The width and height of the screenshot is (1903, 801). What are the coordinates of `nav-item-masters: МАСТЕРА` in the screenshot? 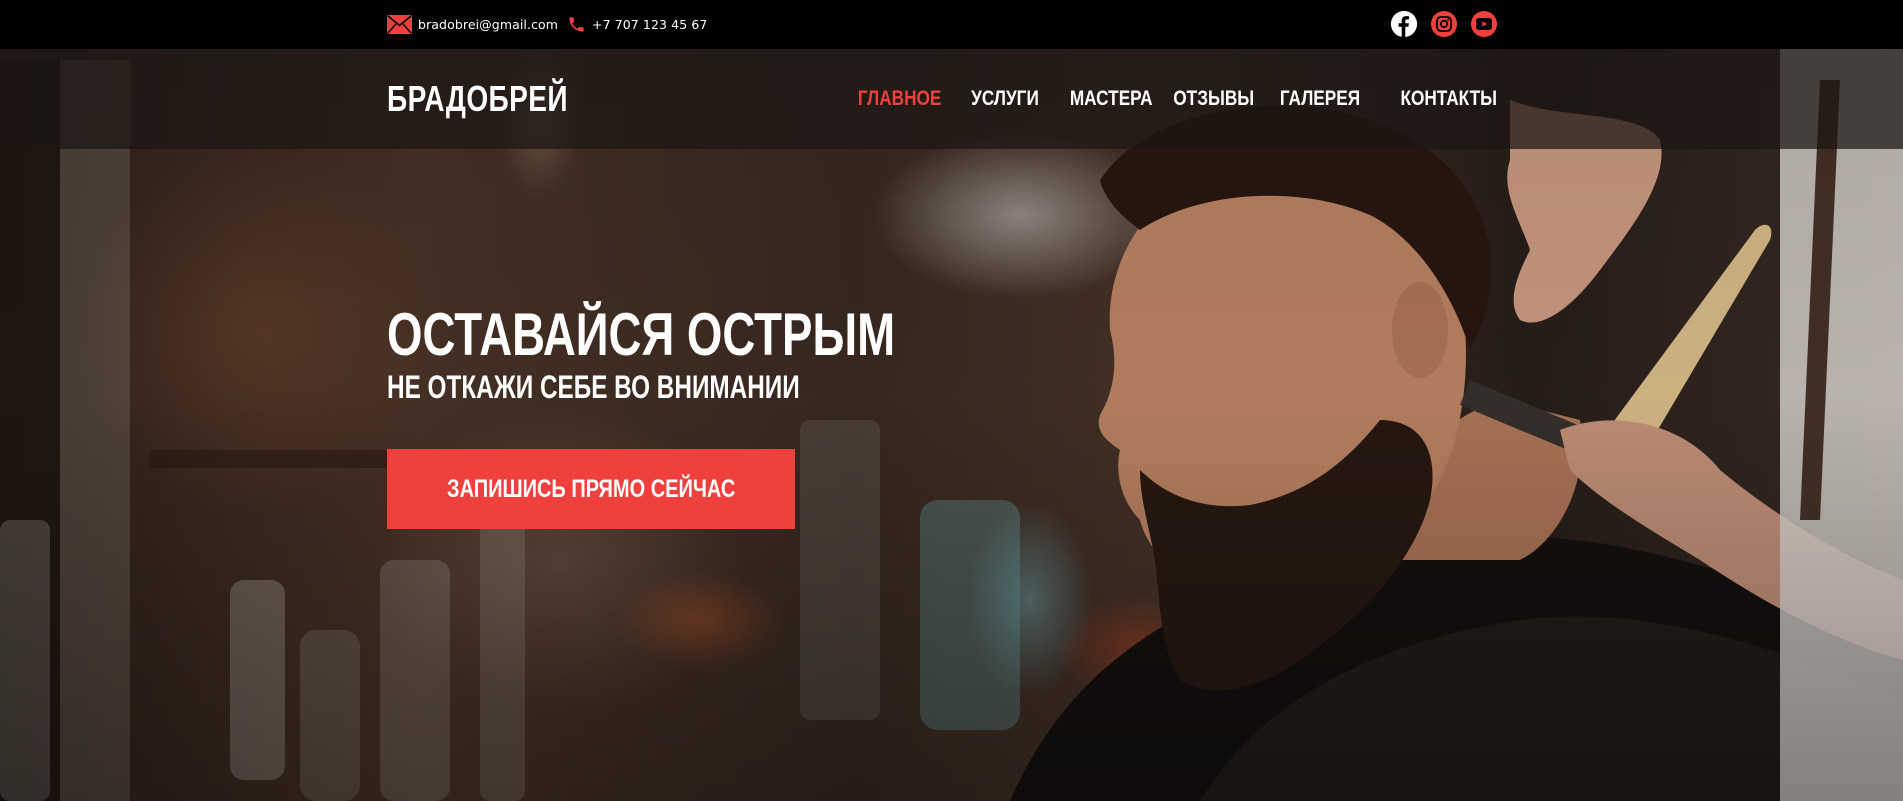 It's located at (1110, 99).